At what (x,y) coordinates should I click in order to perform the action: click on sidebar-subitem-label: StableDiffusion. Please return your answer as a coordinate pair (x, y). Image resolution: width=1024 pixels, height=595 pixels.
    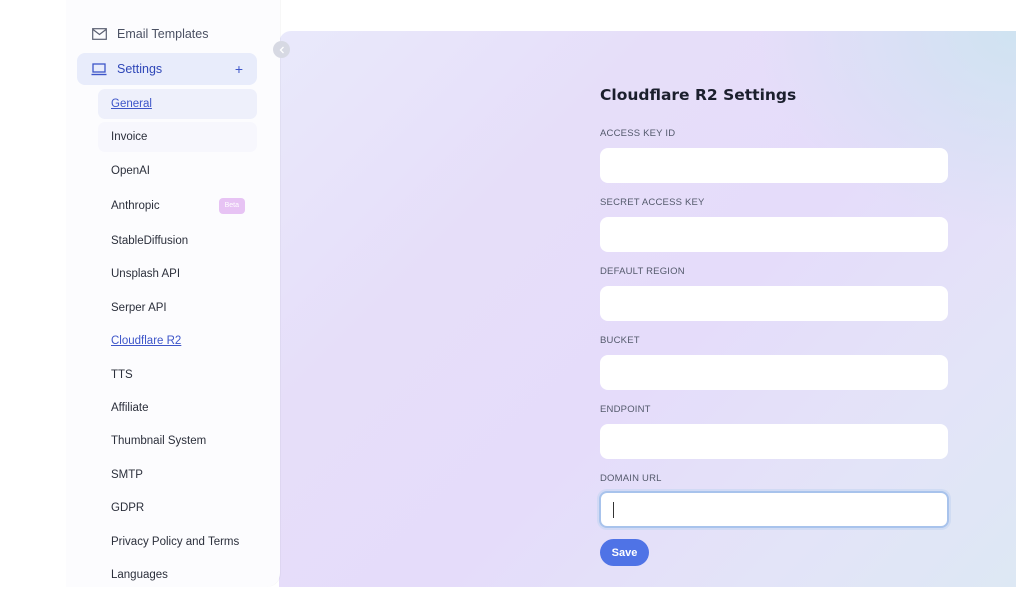
    Looking at the image, I should click on (150, 241).